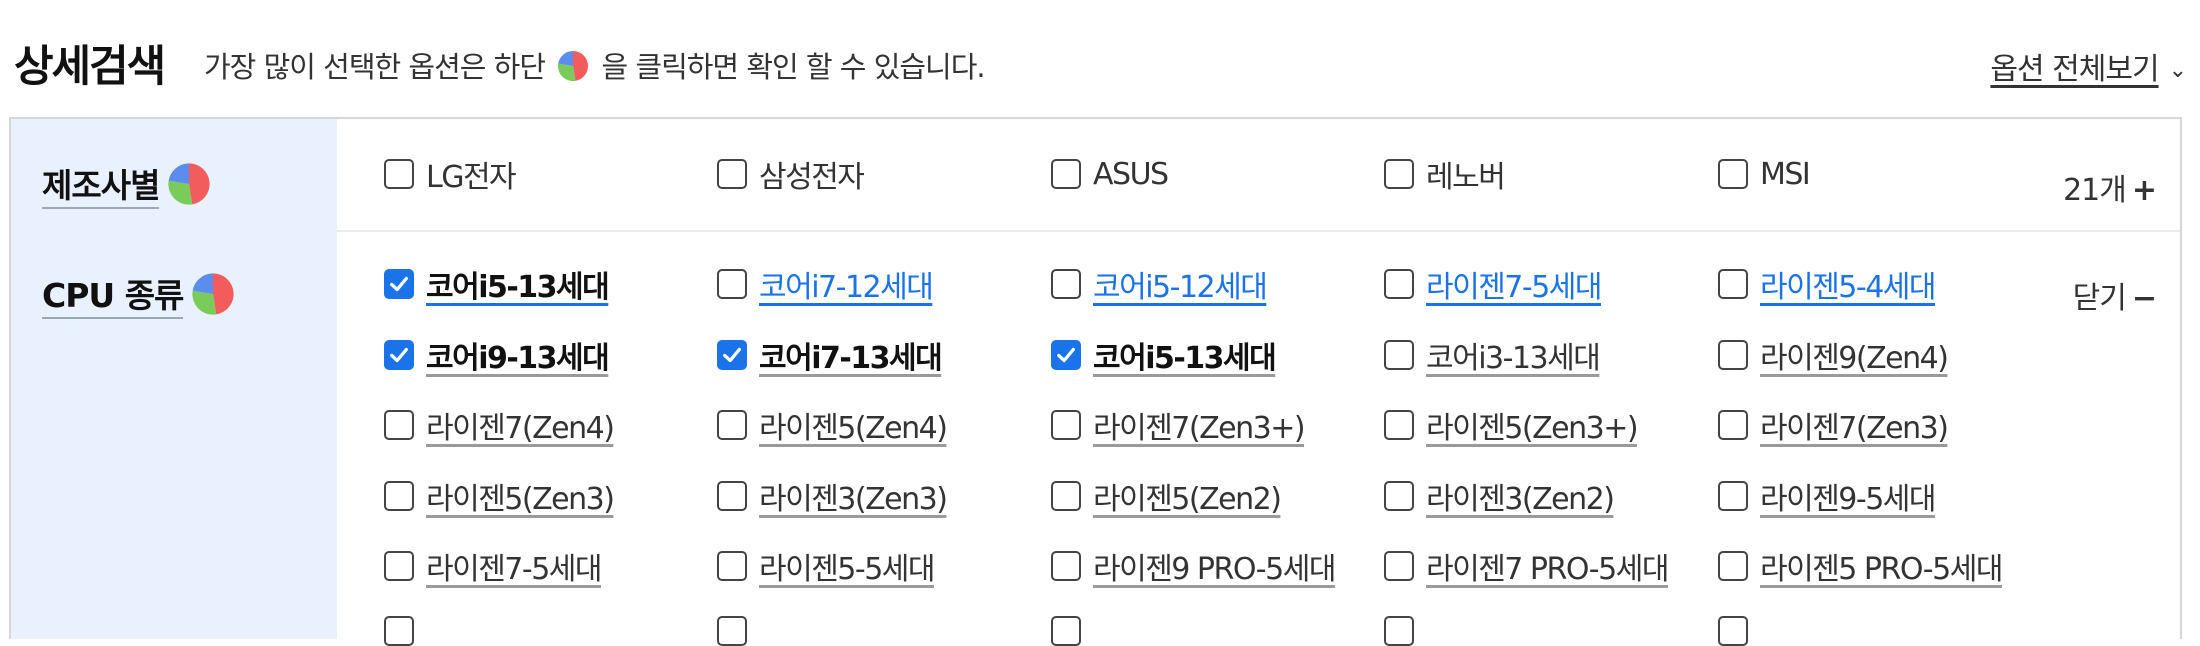 This screenshot has width=2200, height=646. I want to click on cpu-option: 라이젠5(Zen3), so click(499, 496).